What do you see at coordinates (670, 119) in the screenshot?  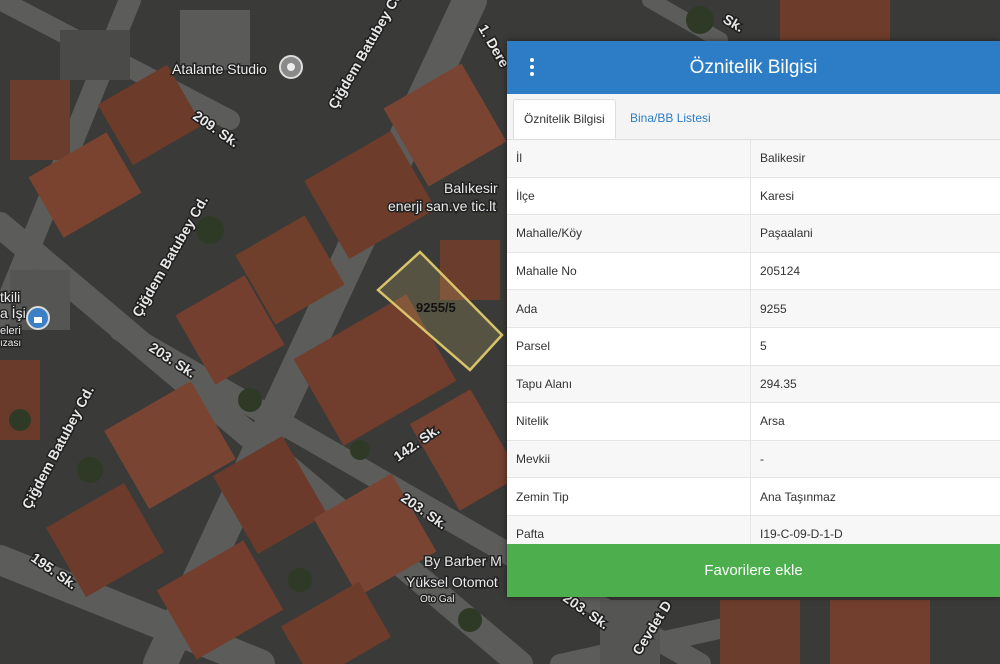 I see `tab-building-list: Bina/BB Listesi` at bounding box center [670, 119].